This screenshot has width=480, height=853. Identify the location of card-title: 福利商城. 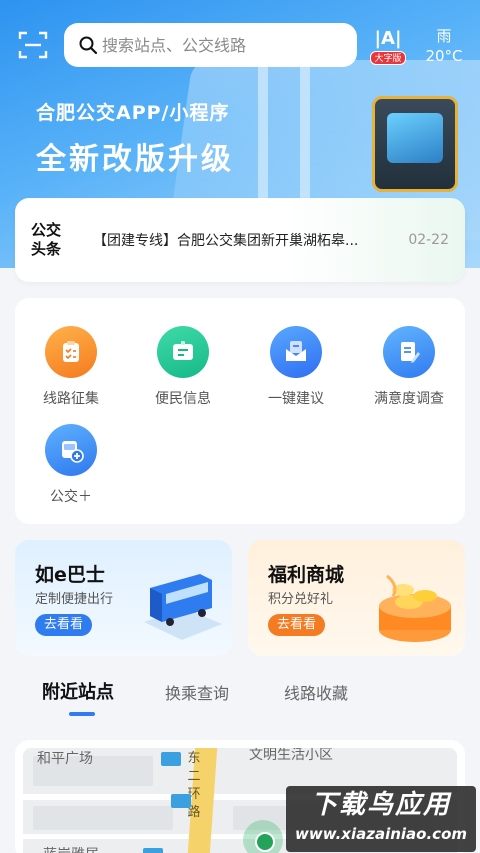
(306, 575).